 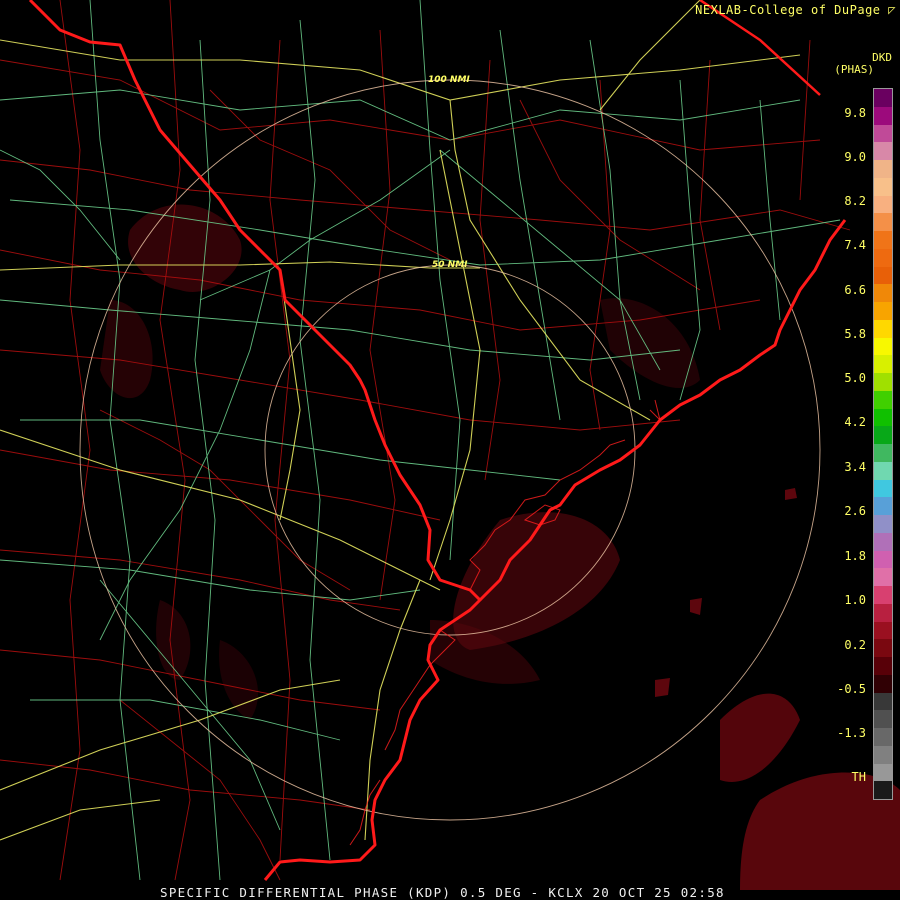 I want to click on color-scale-tick: 9.8, so click(x=855, y=113).